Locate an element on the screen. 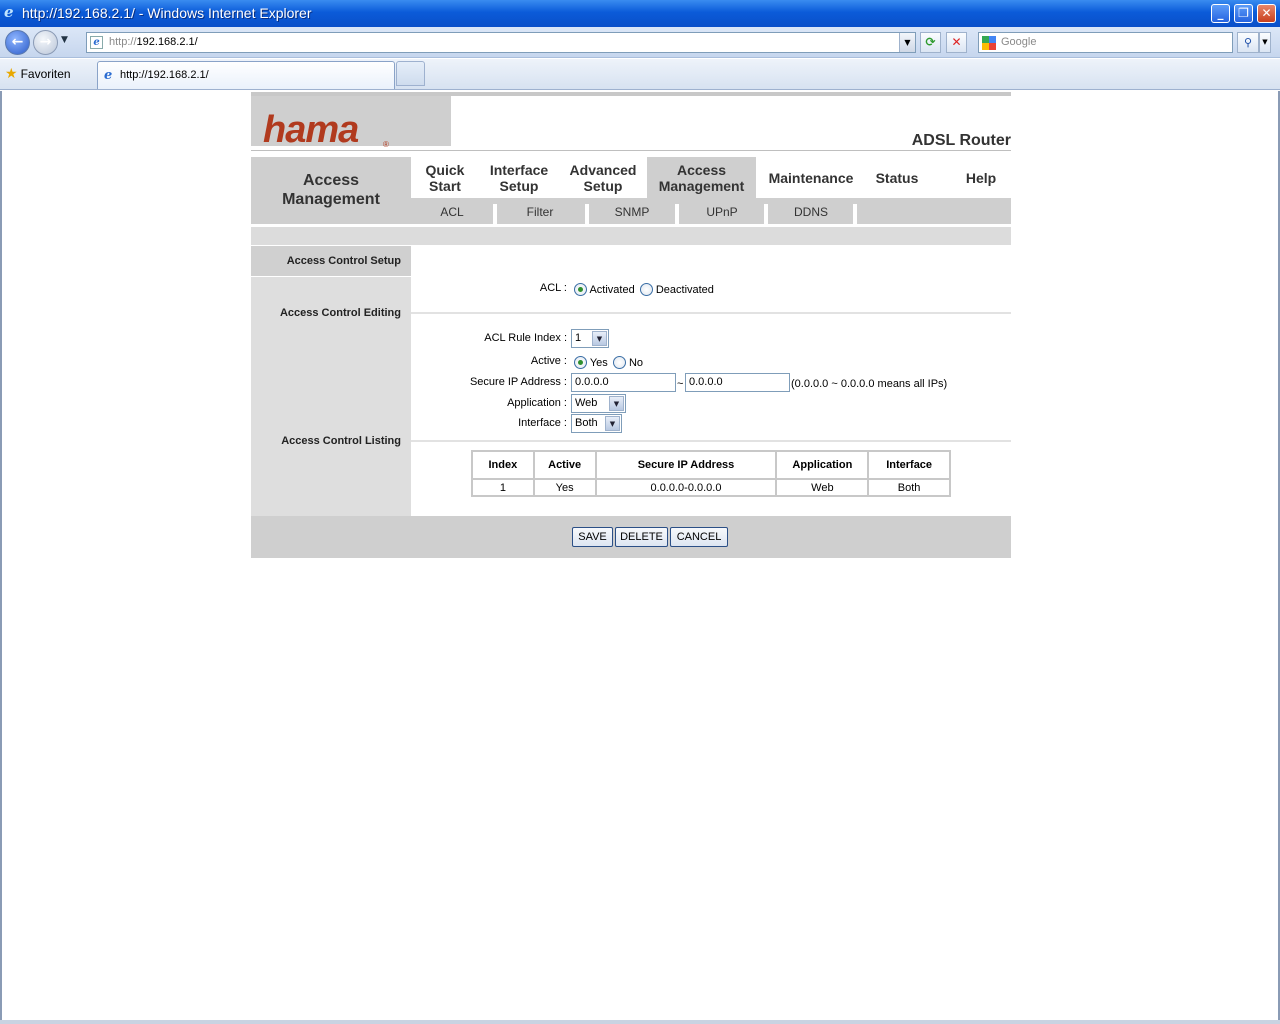 This screenshot has width=1280, height=1024. nav-label: Status is located at coordinates (897, 177).